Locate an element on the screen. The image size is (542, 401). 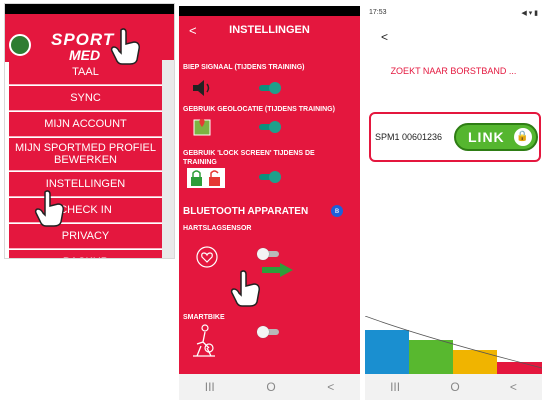
lock-icon: 🔒 is located at coordinates (523, 137).